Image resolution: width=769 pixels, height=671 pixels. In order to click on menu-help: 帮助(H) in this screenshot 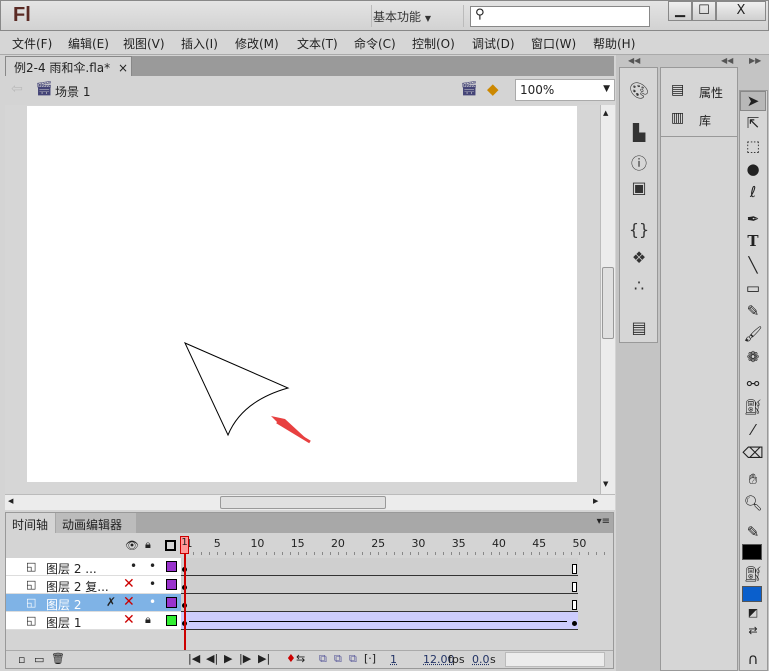, I will do `click(614, 43)`.